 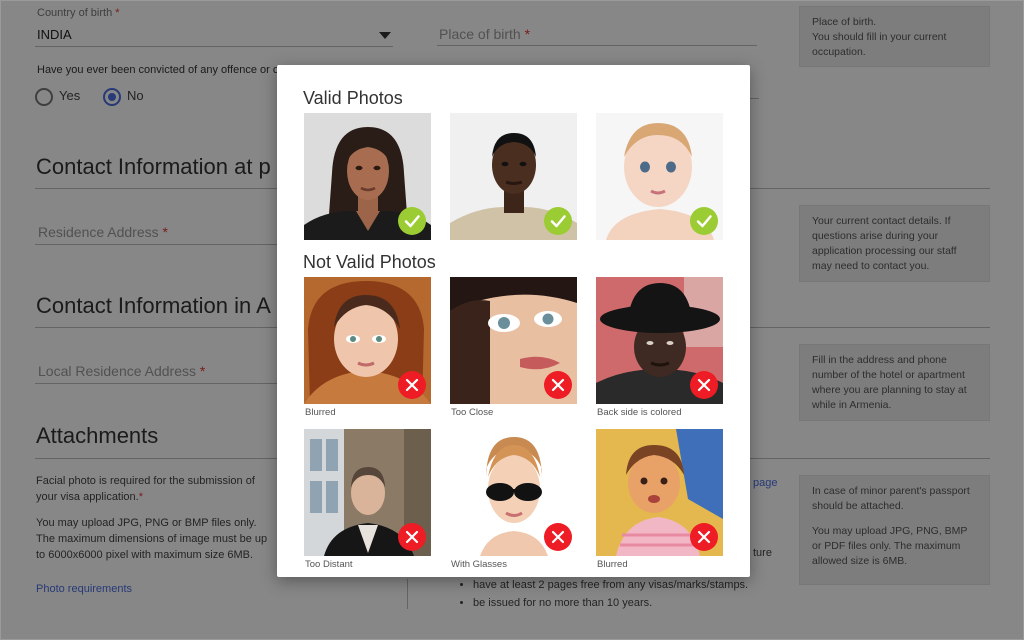 I want to click on valid-photo-man, so click(x=513, y=176).